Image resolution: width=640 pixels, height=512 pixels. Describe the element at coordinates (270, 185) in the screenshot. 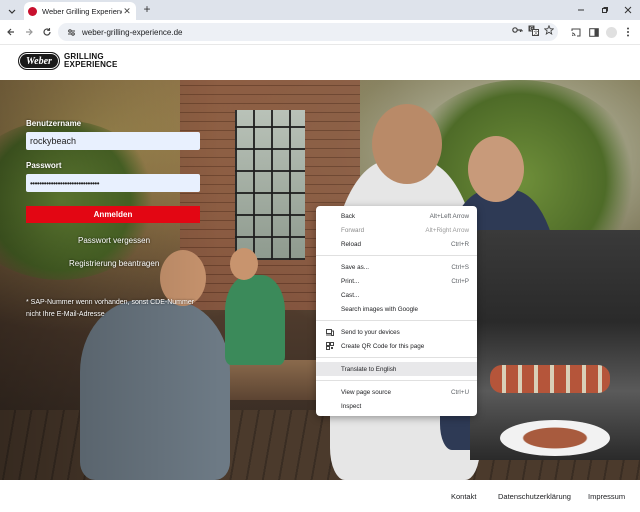

I see `background-window` at that location.